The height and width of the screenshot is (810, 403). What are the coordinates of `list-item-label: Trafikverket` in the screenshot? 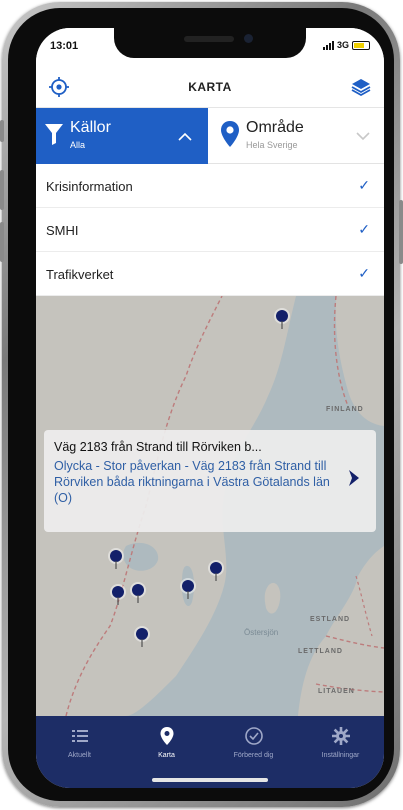 It's located at (80, 274).